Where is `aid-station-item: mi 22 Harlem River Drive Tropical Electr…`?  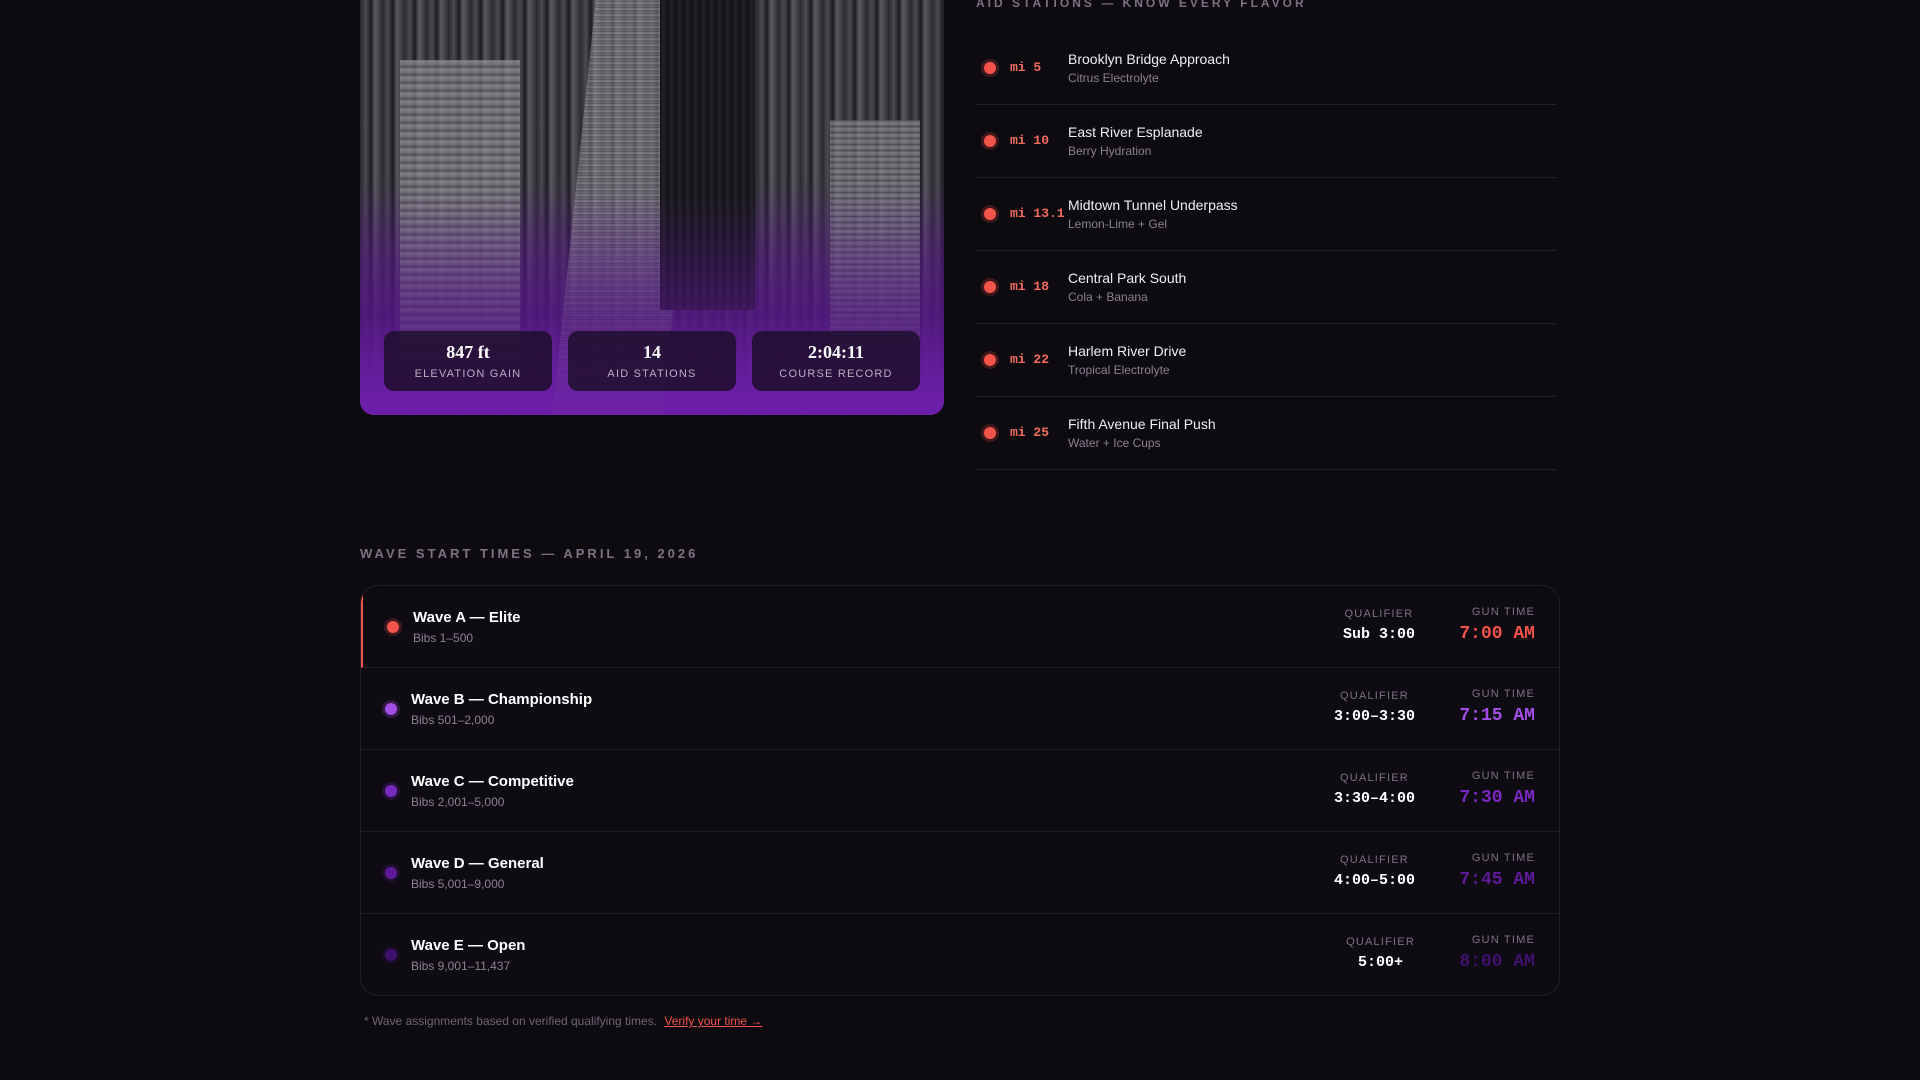 aid-station-item: mi 22 Harlem River Drive Tropical Electr… is located at coordinates (1266, 360).